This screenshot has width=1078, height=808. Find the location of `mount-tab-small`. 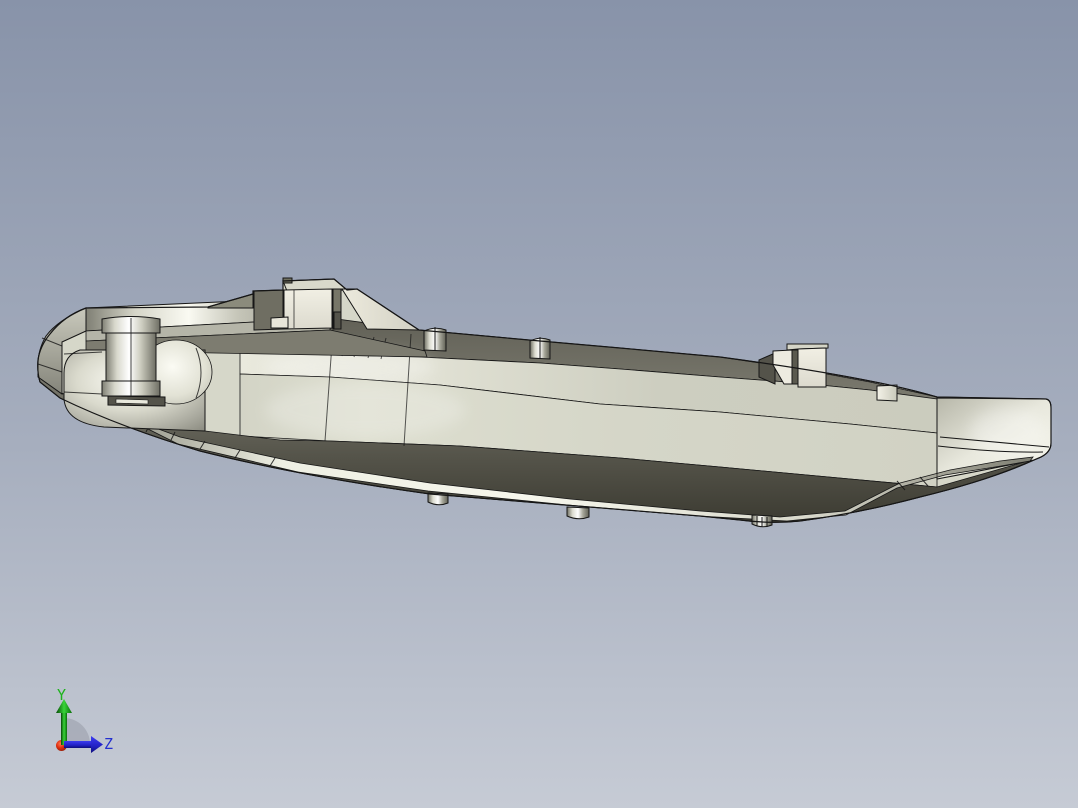

mount-tab-small is located at coordinates (887, 393).